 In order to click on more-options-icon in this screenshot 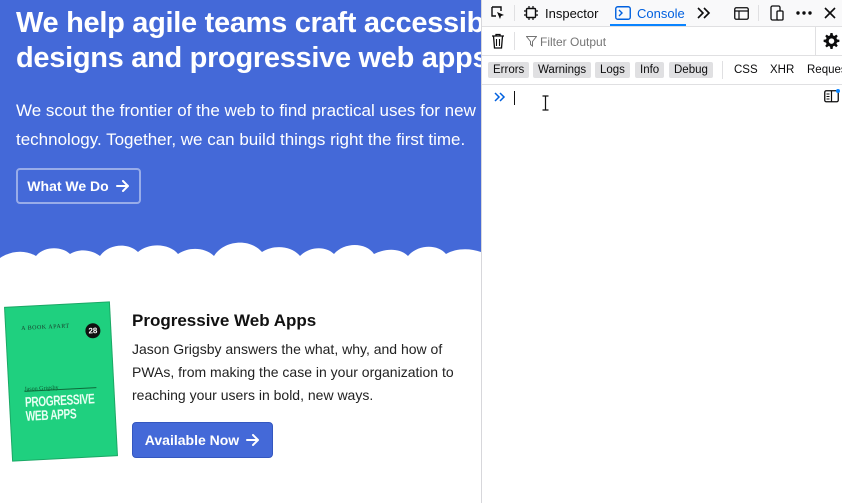, I will do `click(804, 13)`.